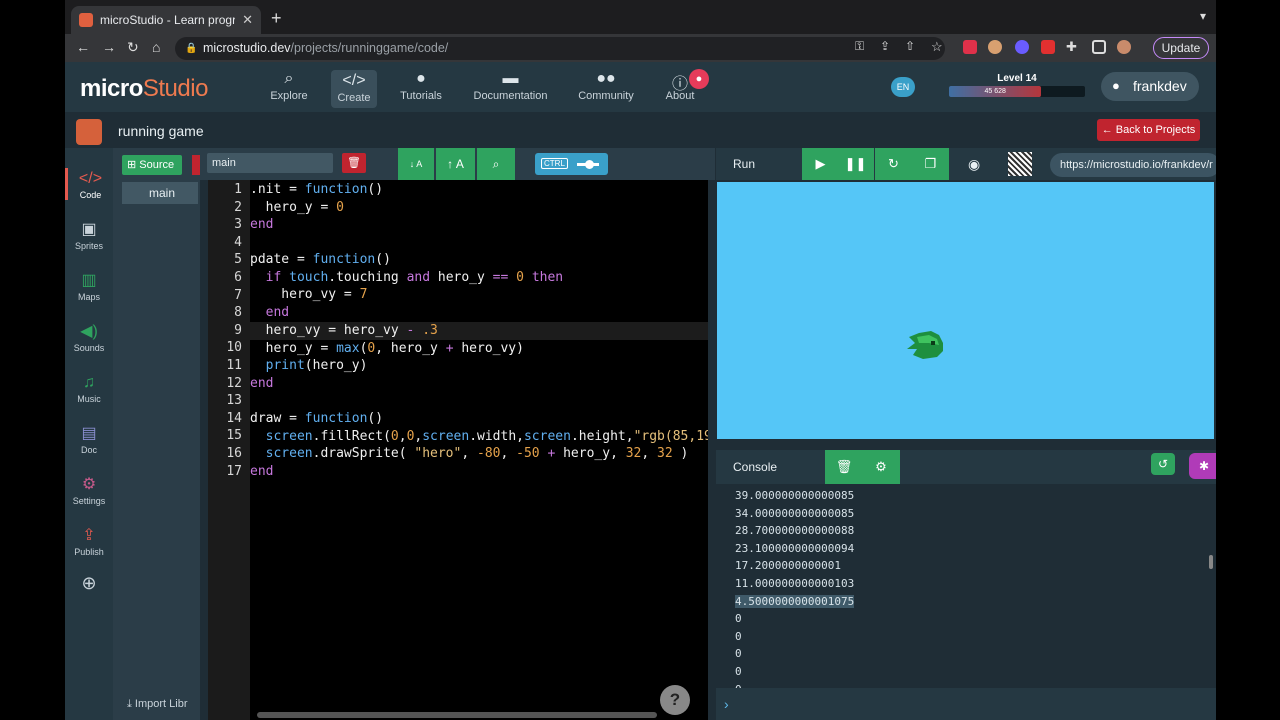 This screenshot has height=720, width=1280. What do you see at coordinates (1017, 78) in the screenshot?
I see `level-label: Level 14` at bounding box center [1017, 78].